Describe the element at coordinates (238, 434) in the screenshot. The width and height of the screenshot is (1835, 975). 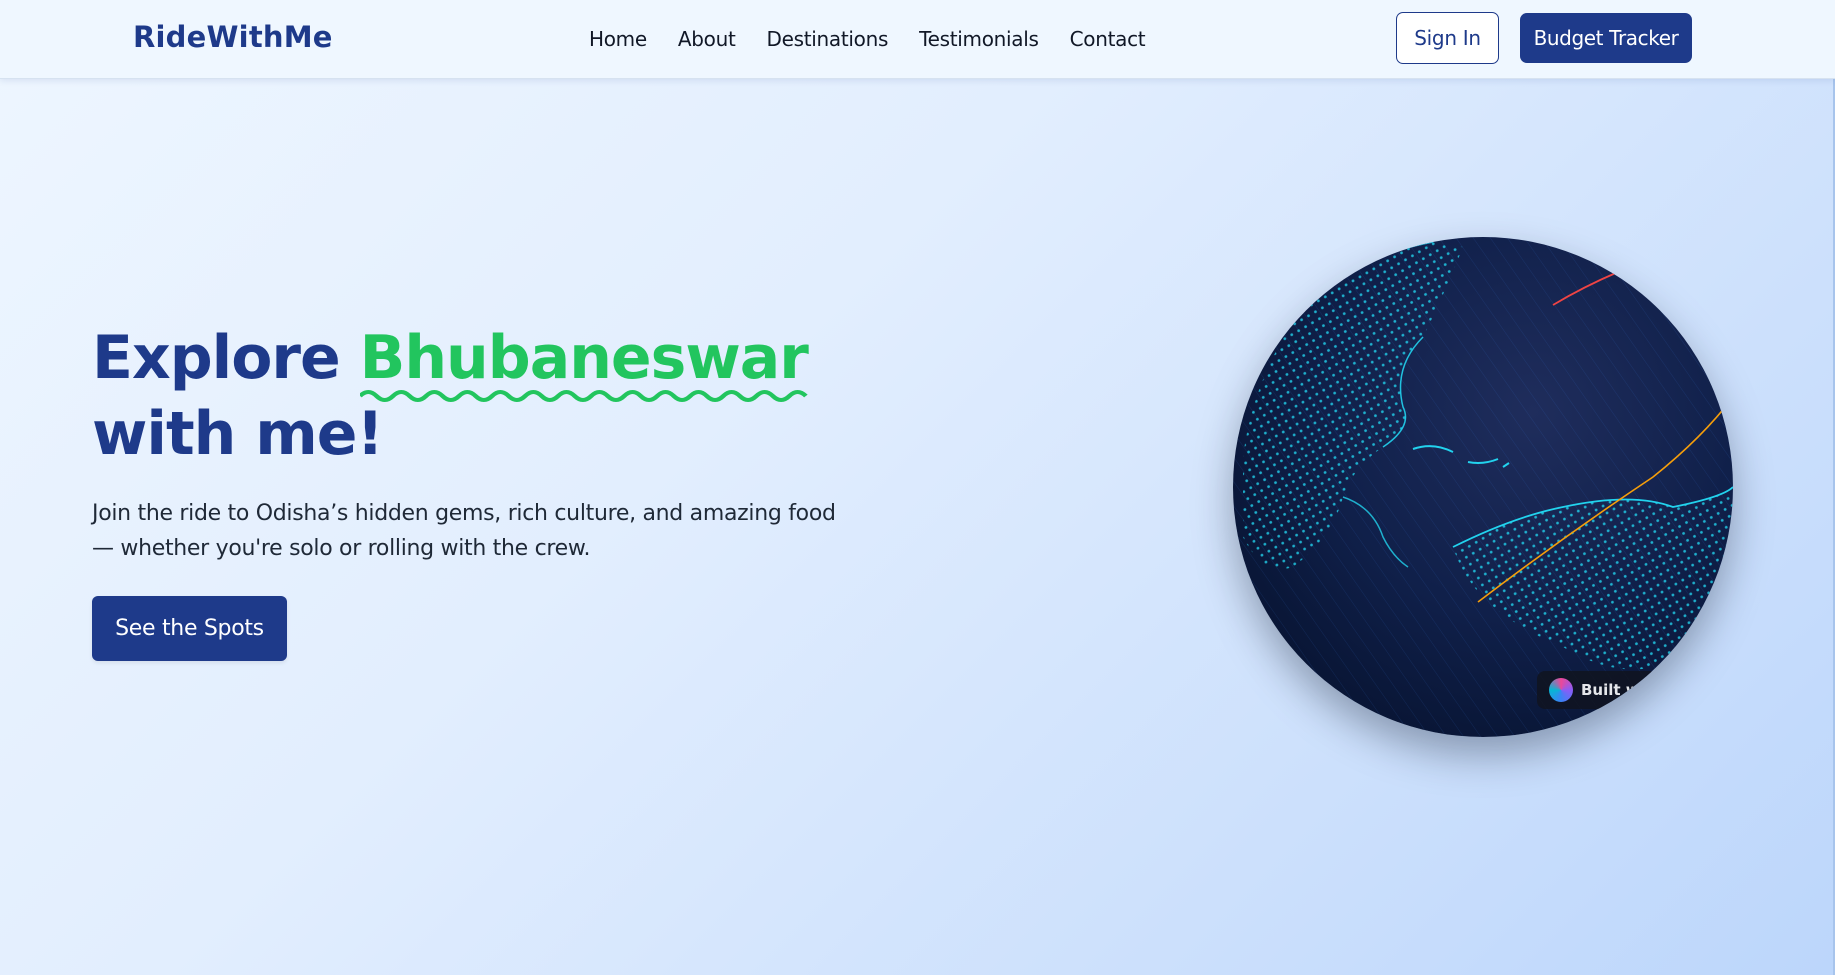
I see `hero-title-suffix: with me!` at that location.